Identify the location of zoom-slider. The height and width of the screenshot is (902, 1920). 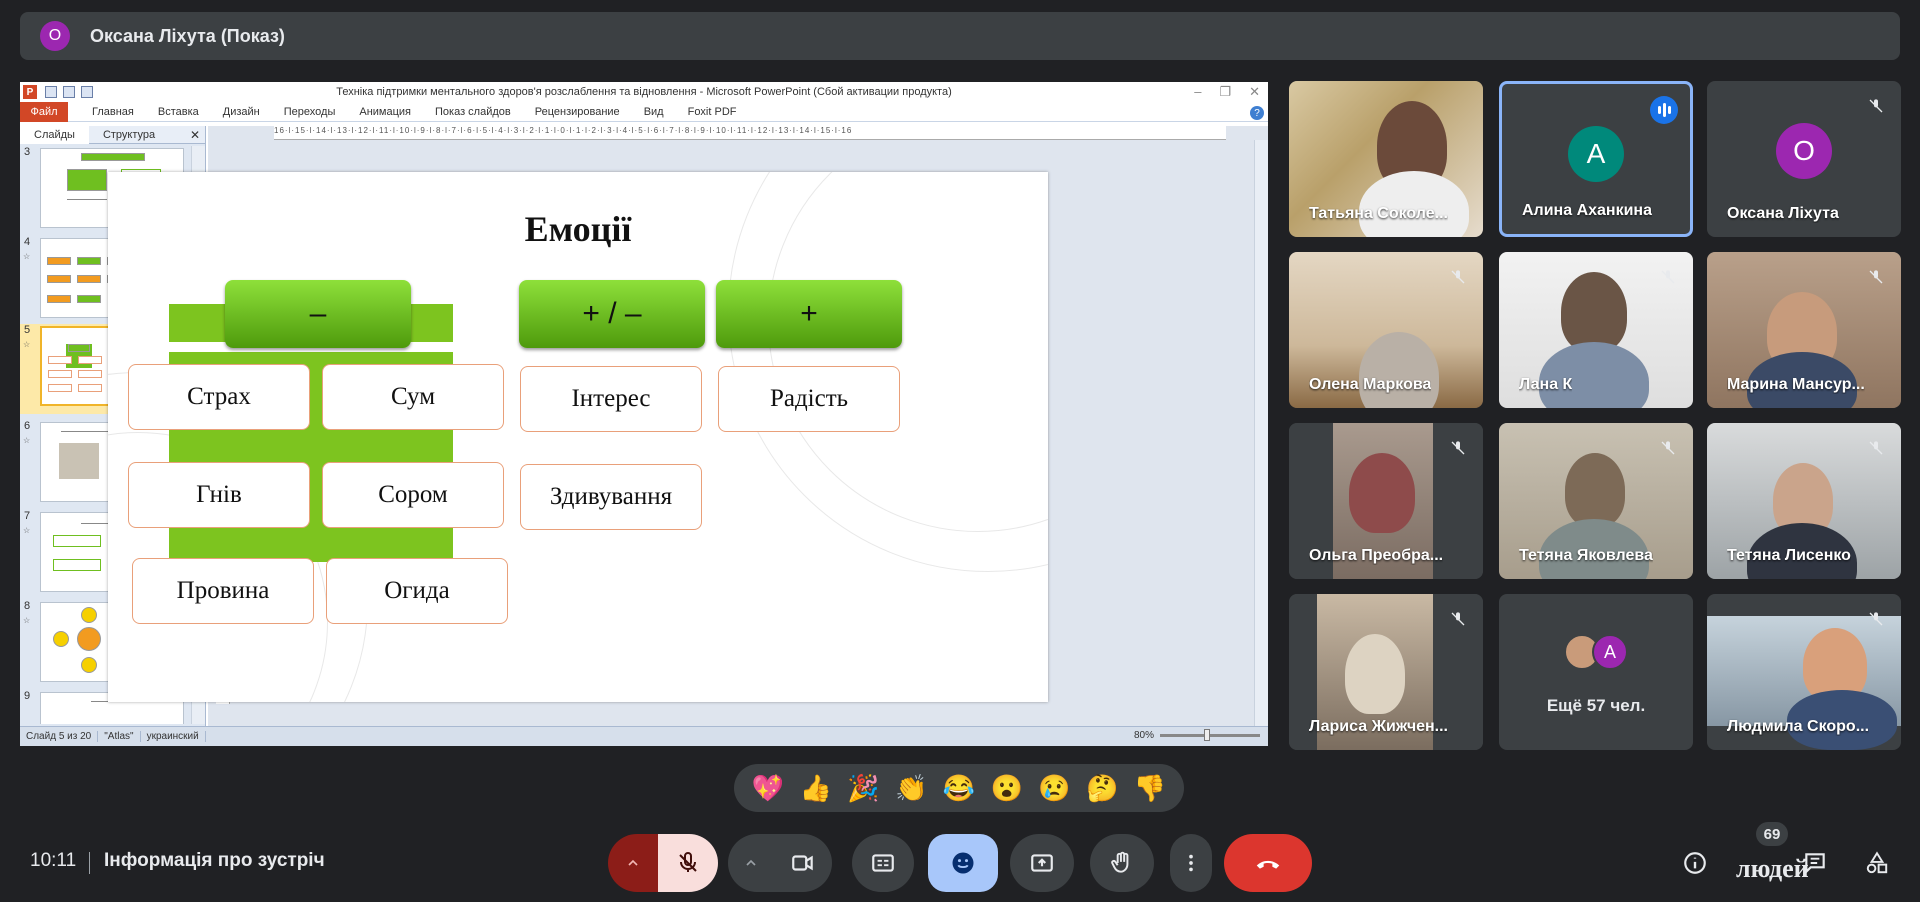
(1210, 735).